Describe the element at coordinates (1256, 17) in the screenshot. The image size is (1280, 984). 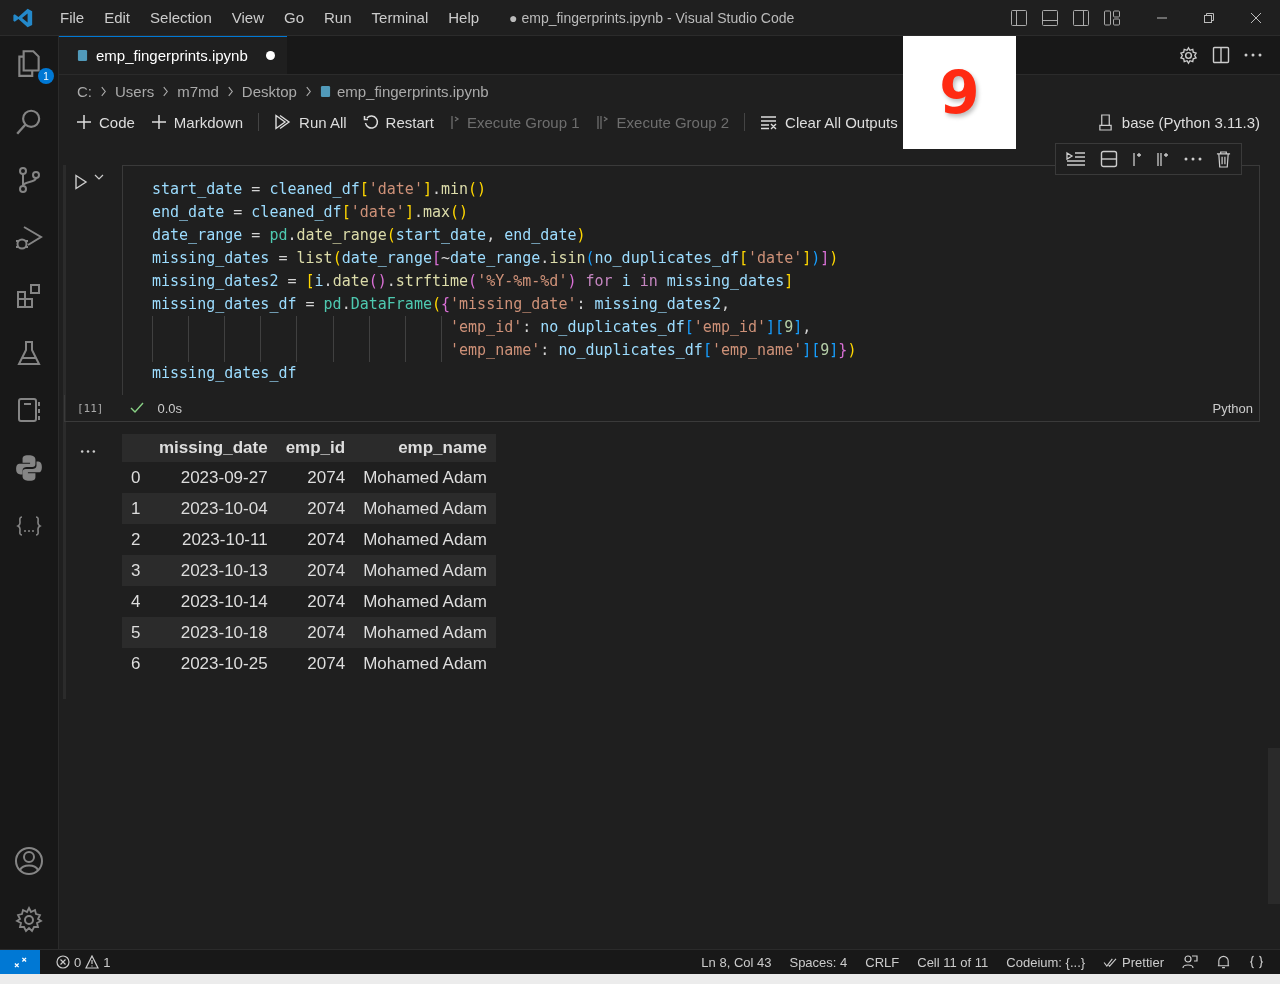
I see `close-icon` at that location.